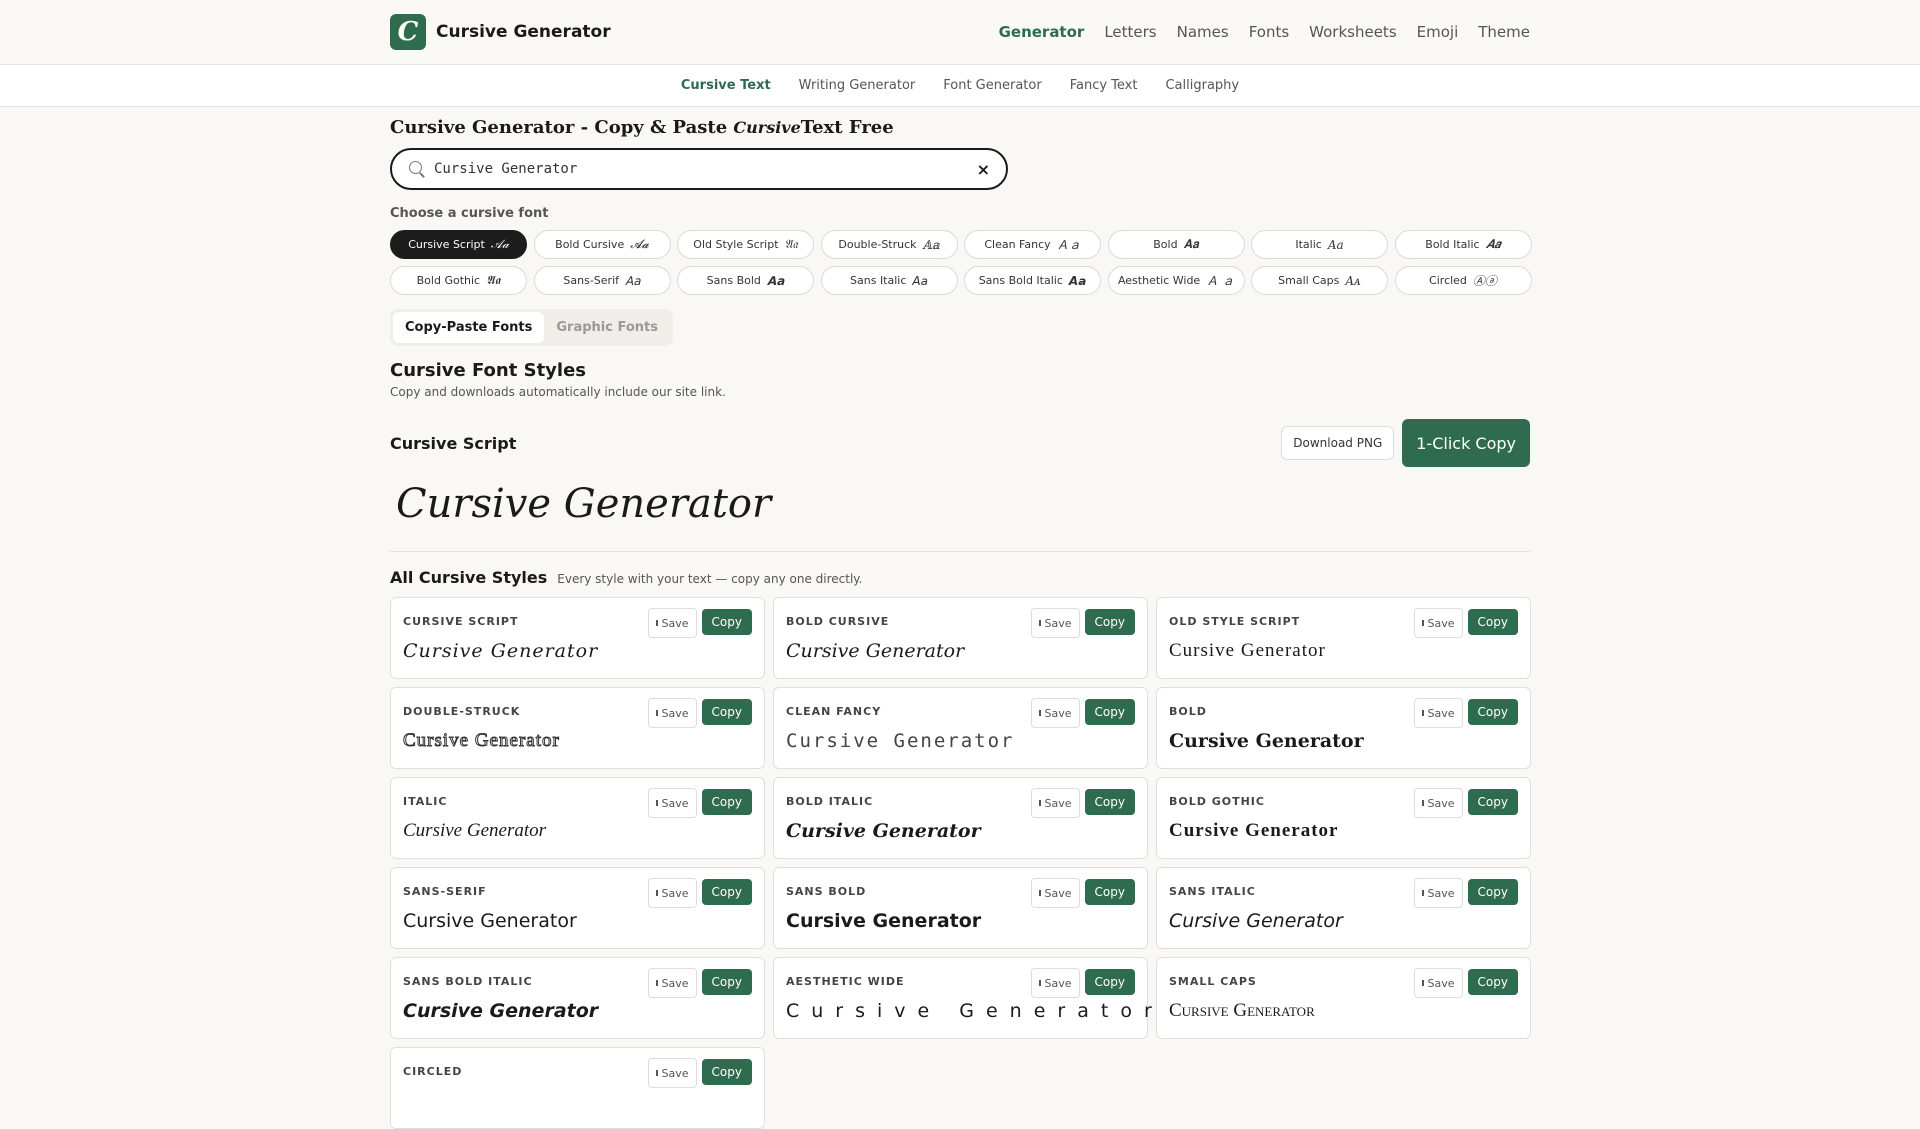  Describe the element at coordinates (1466, 443) in the screenshot. I see `one-click-copy-button: 1-Click Copy` at that location.